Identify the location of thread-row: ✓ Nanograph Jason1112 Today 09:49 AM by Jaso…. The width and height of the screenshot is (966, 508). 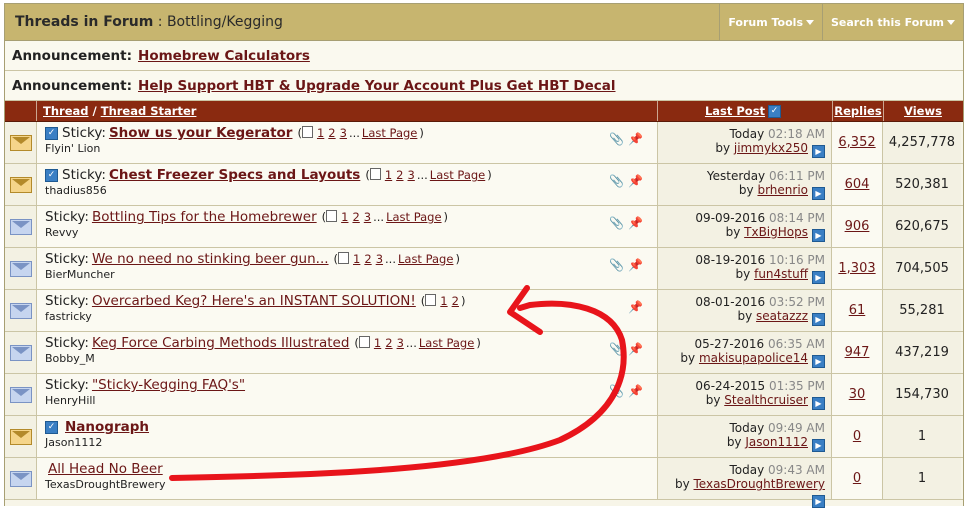
(484, 437).